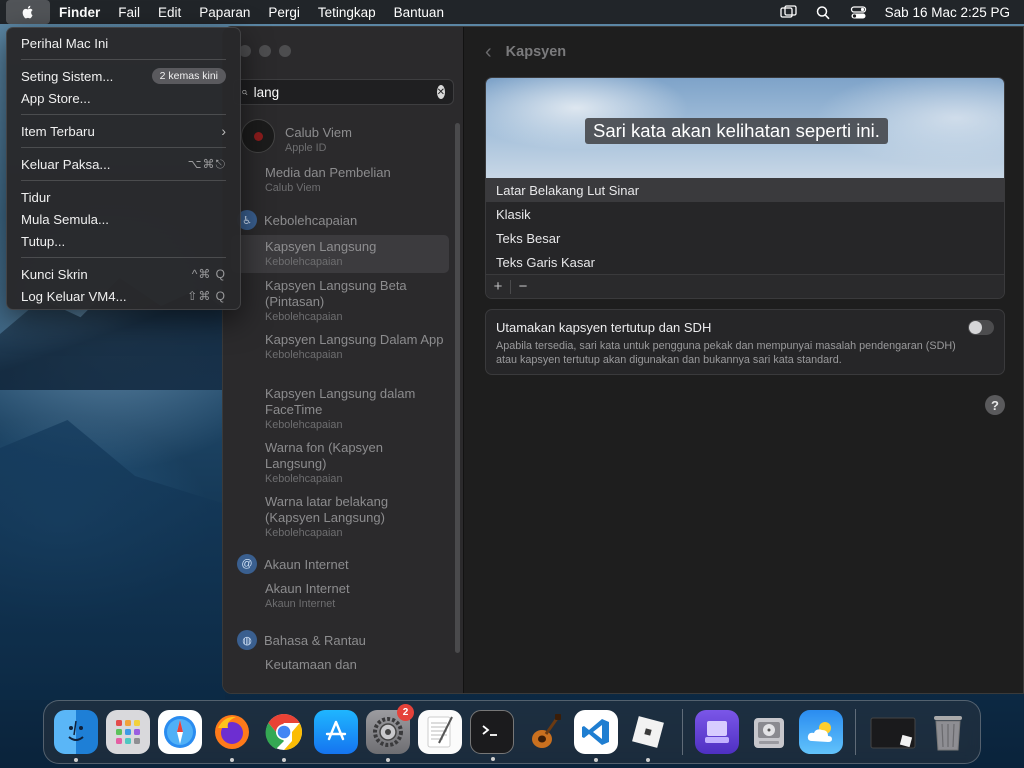 The height and width of the screenshot is (768, 1024). Describe the element at coordinates (347, 12) in the screenshot. I see `menu-window: Tetingkap` at that location.